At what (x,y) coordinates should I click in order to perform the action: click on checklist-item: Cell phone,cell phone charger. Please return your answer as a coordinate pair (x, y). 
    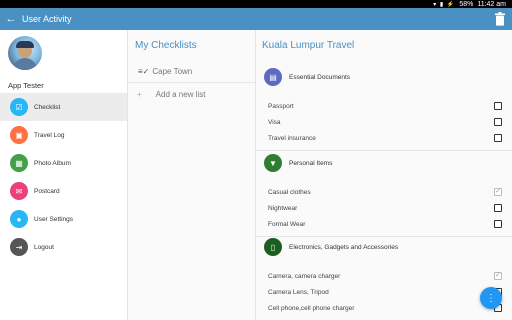
    Looking at the image, I should click on (384, 308).